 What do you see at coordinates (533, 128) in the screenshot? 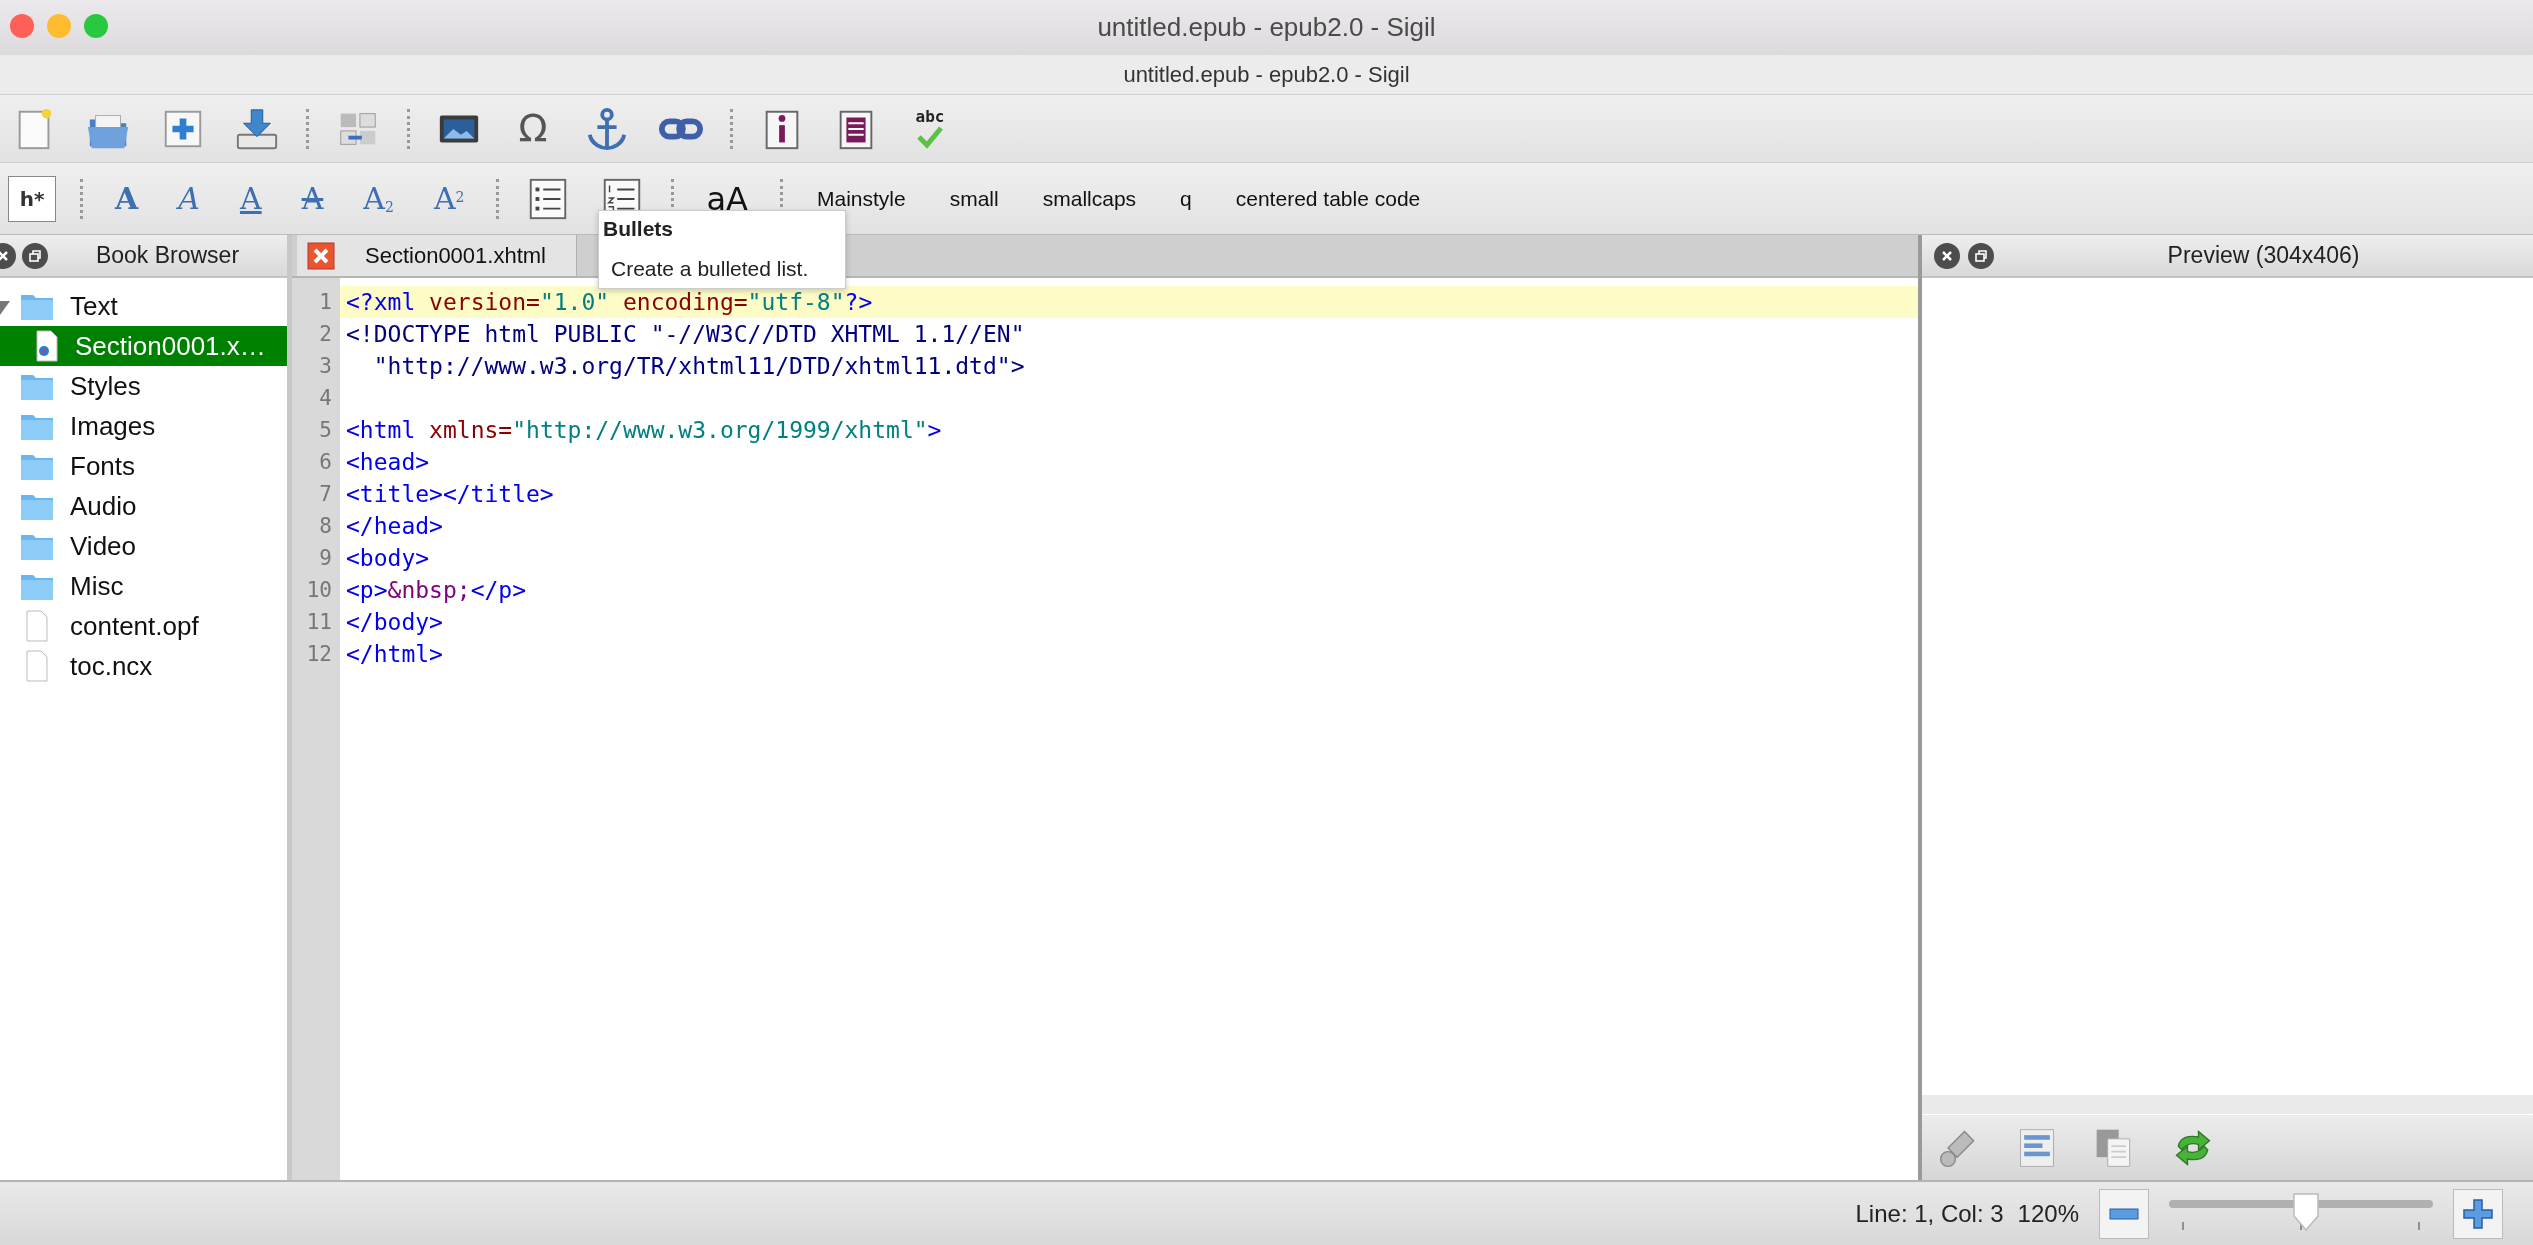
I see `special-character-button: Ω` at bounding box center [533, 128].